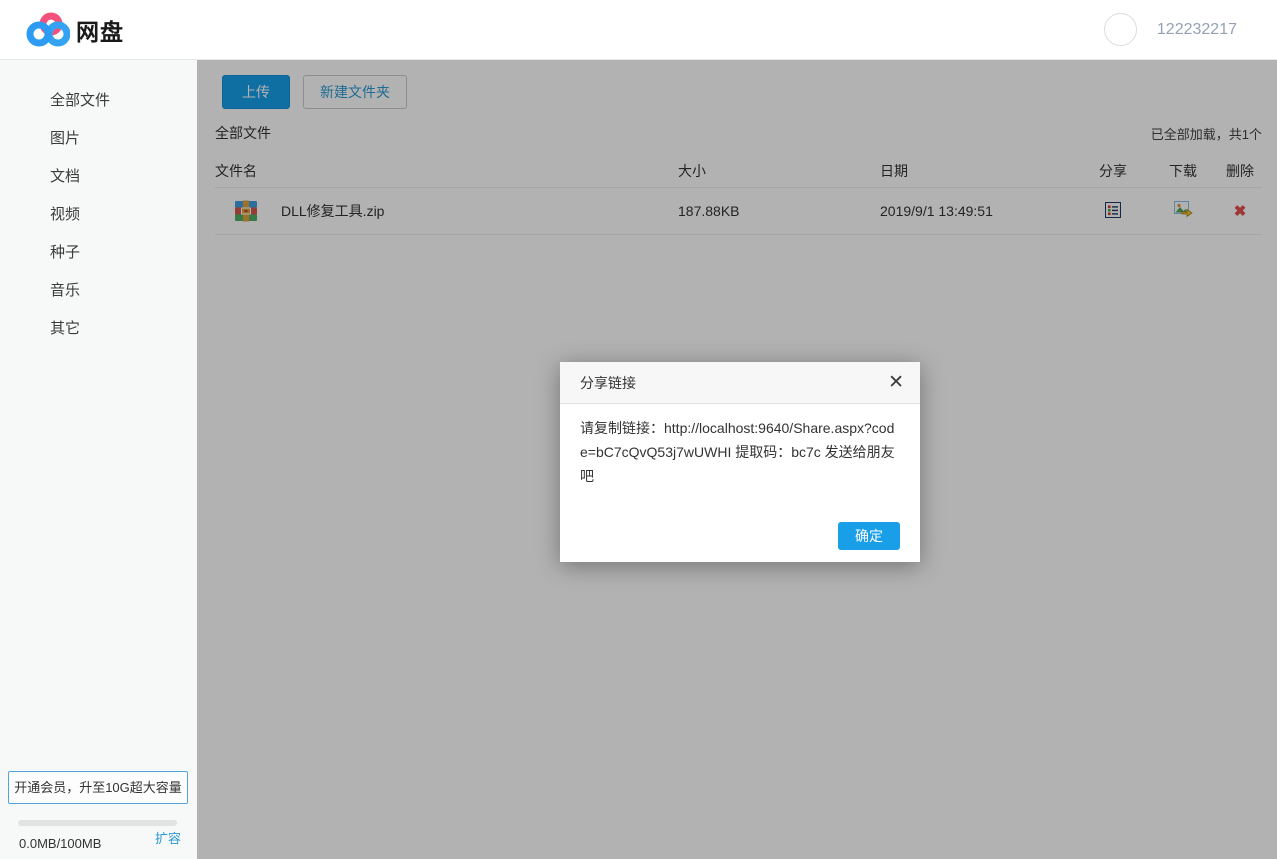 The width and height of the screenshot is (1277, 859). Describe the element at coordinates (98, 177) in the screenshot. I see `sidebar-item-documents: 文档` at that location.